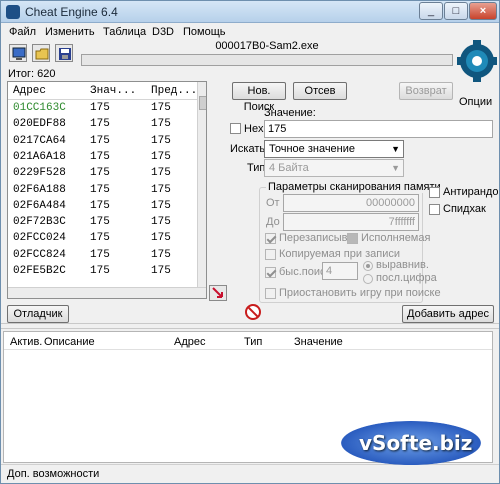  What do you see at coordinates (448, 314) in the screenshot?
I see `add-address-button: Добавить адрес` at bounding box center [448, 314].